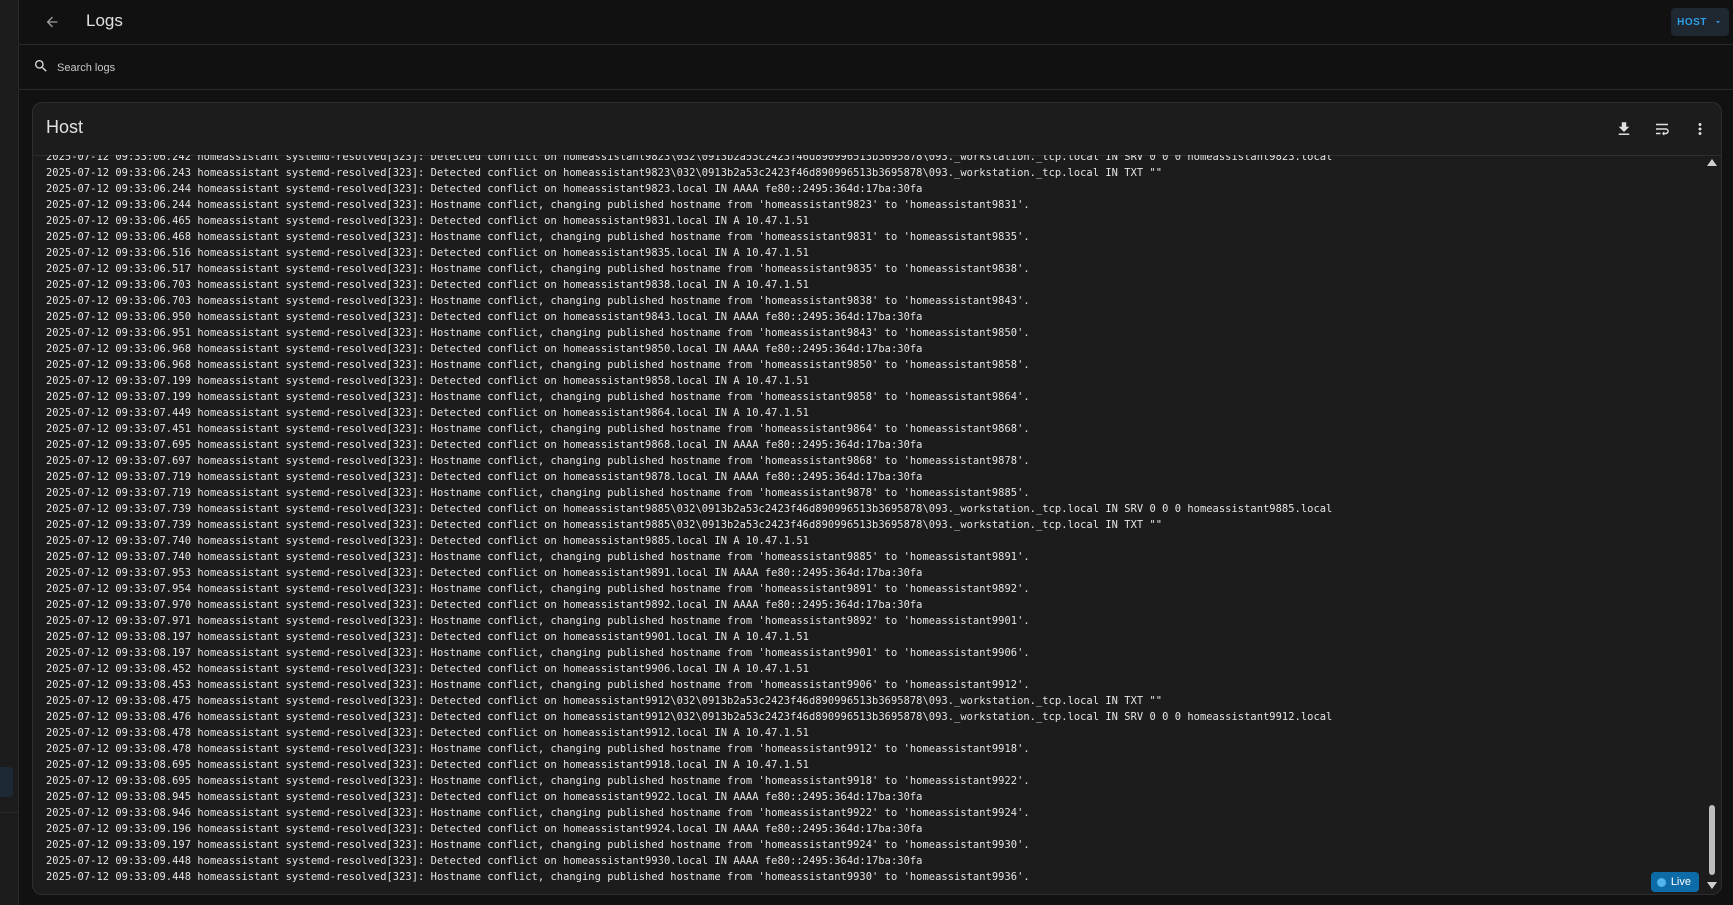 The image size is (1733, 905). I want to click on card-header: Host, so click(877, 129).